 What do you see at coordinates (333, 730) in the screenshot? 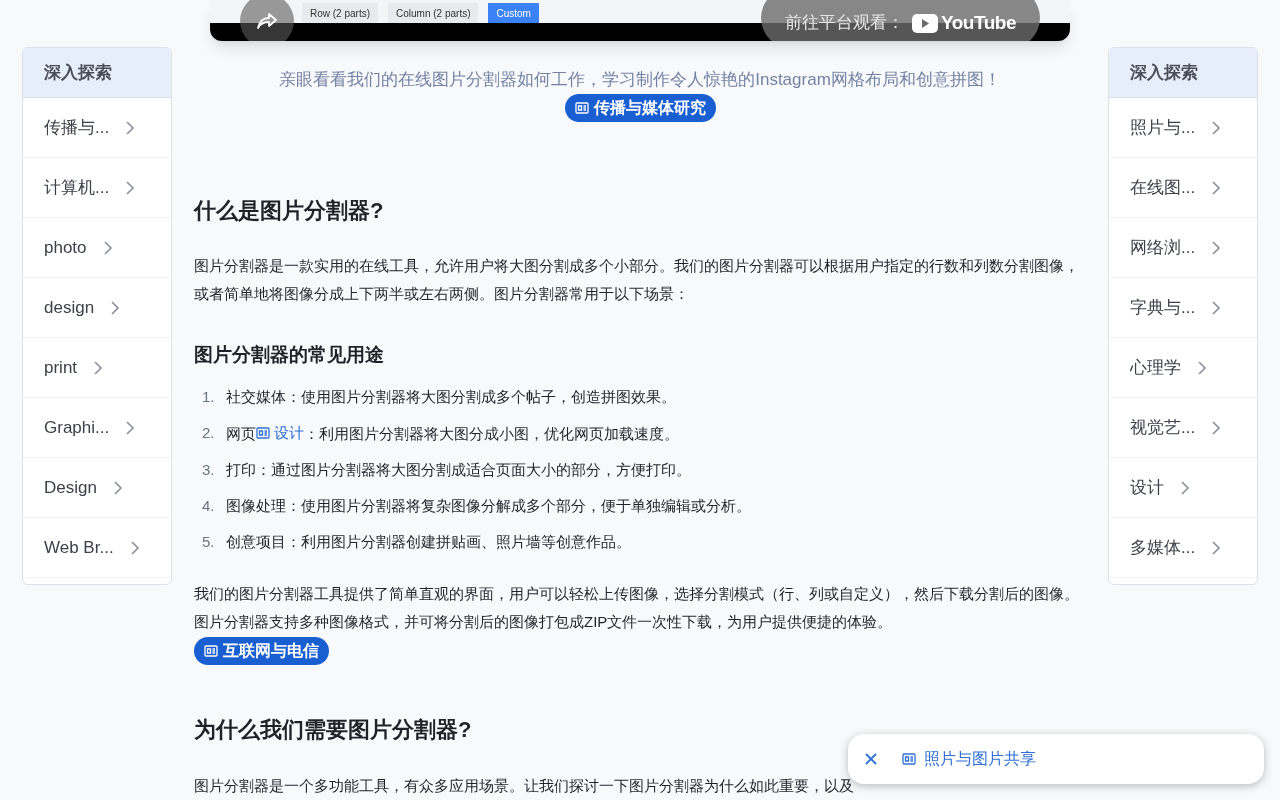
I see `section-heading: 为什么我们需要图片分割器?` at bounding box center [333, 730].